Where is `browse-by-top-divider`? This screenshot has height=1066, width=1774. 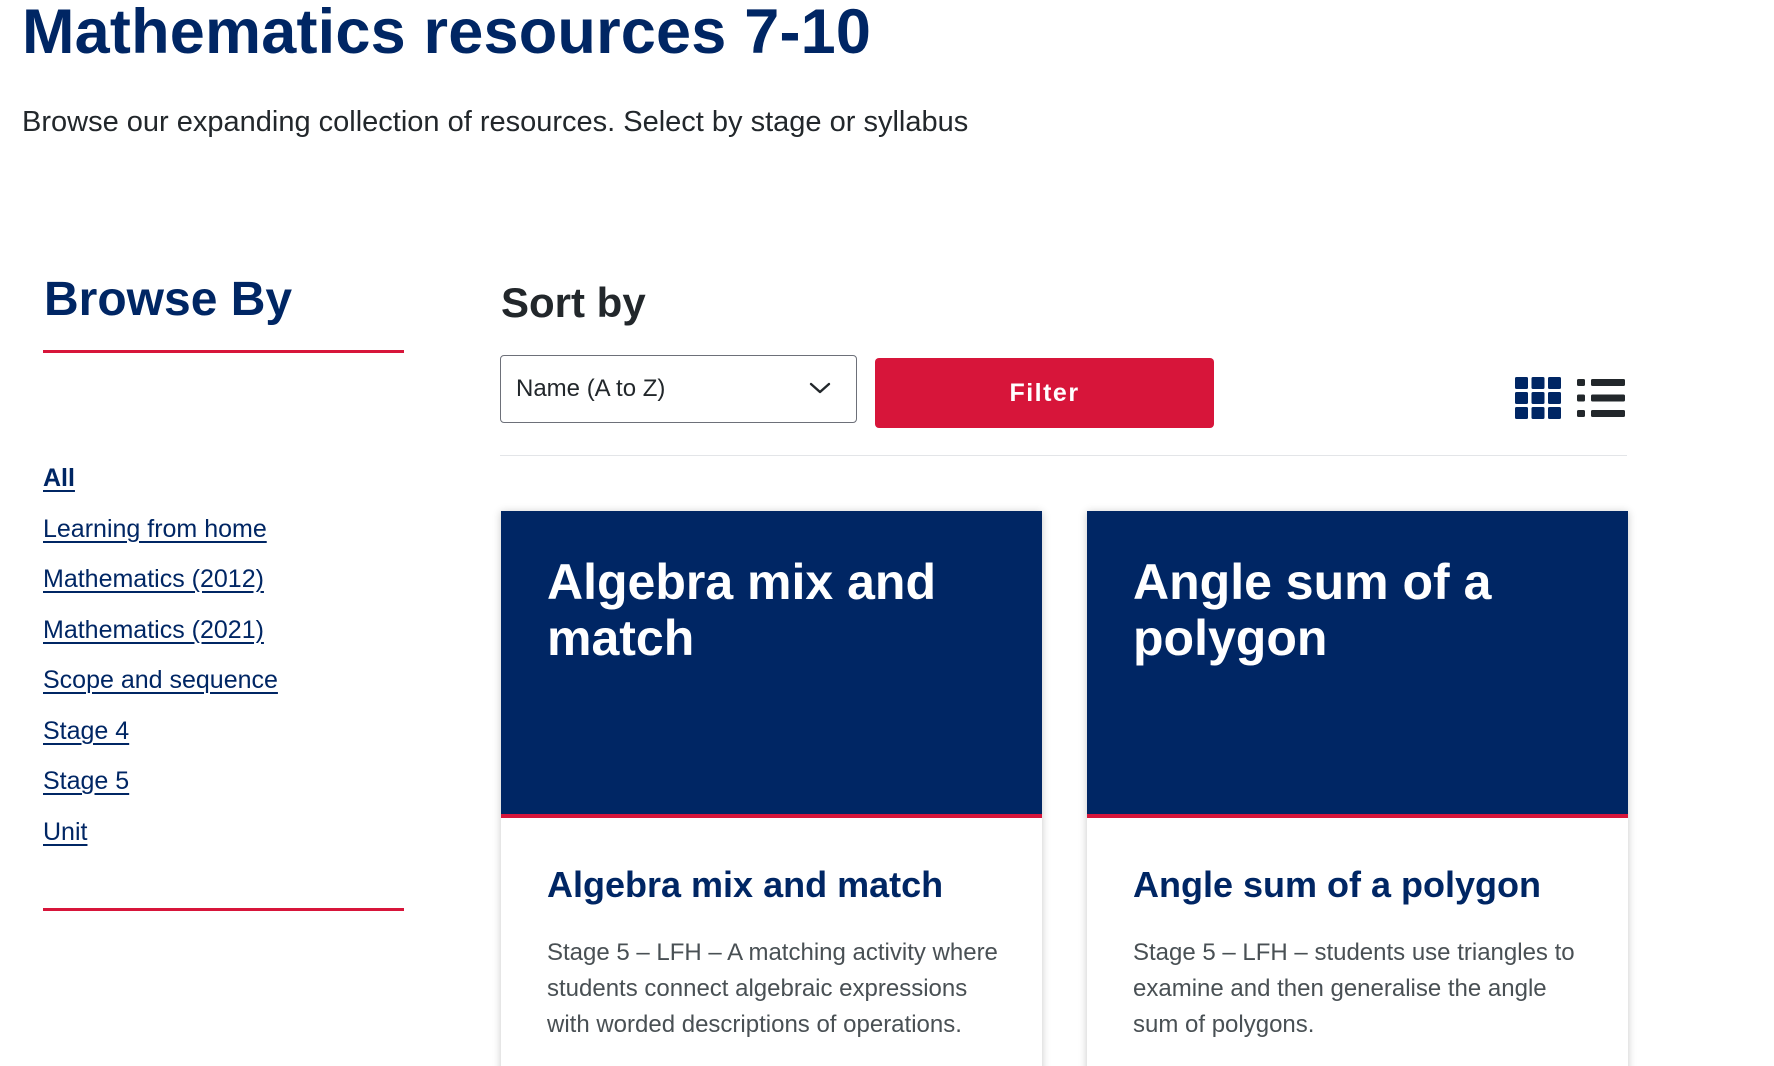 browse-by-top-divider is located at coordinates (223, 351).